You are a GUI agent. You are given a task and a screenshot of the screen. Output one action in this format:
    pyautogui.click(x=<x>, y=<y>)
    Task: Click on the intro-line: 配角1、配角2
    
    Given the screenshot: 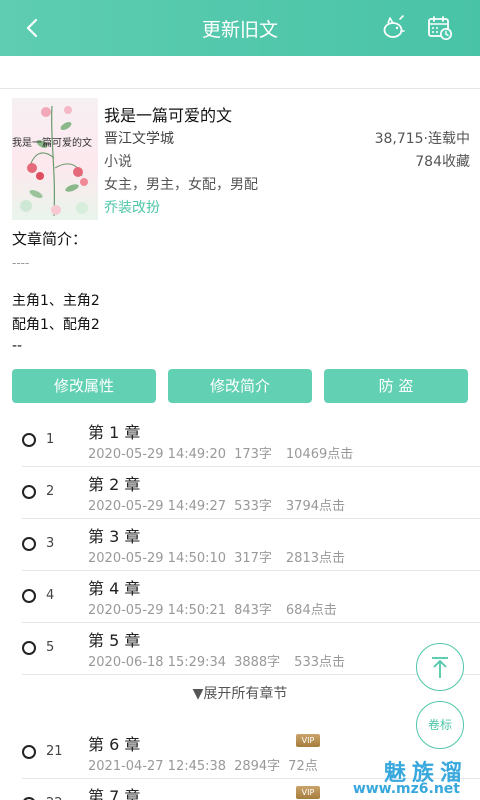 What is the action you would take?
    pyautogui.click(x=56, y=325)
    